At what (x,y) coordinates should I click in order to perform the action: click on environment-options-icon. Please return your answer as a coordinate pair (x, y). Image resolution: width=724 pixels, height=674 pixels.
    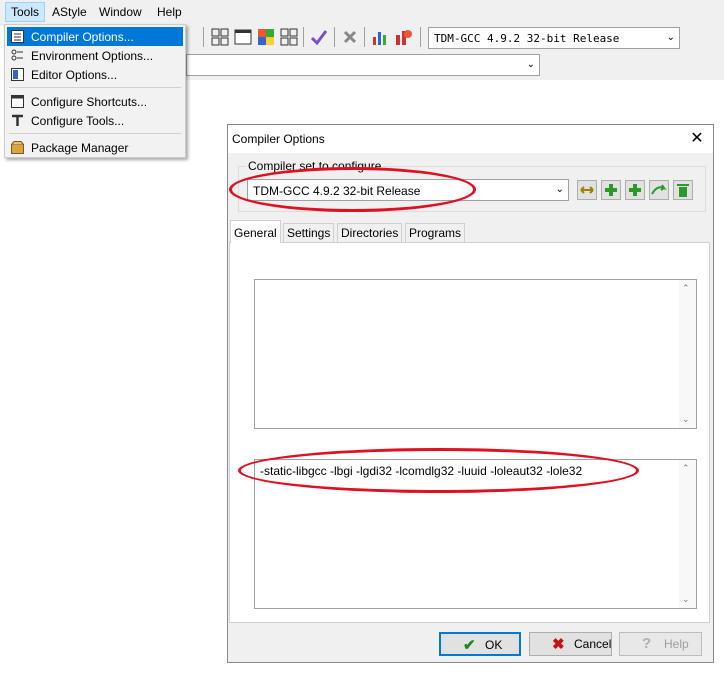
    Looking at the image, I should click on (17, 55).